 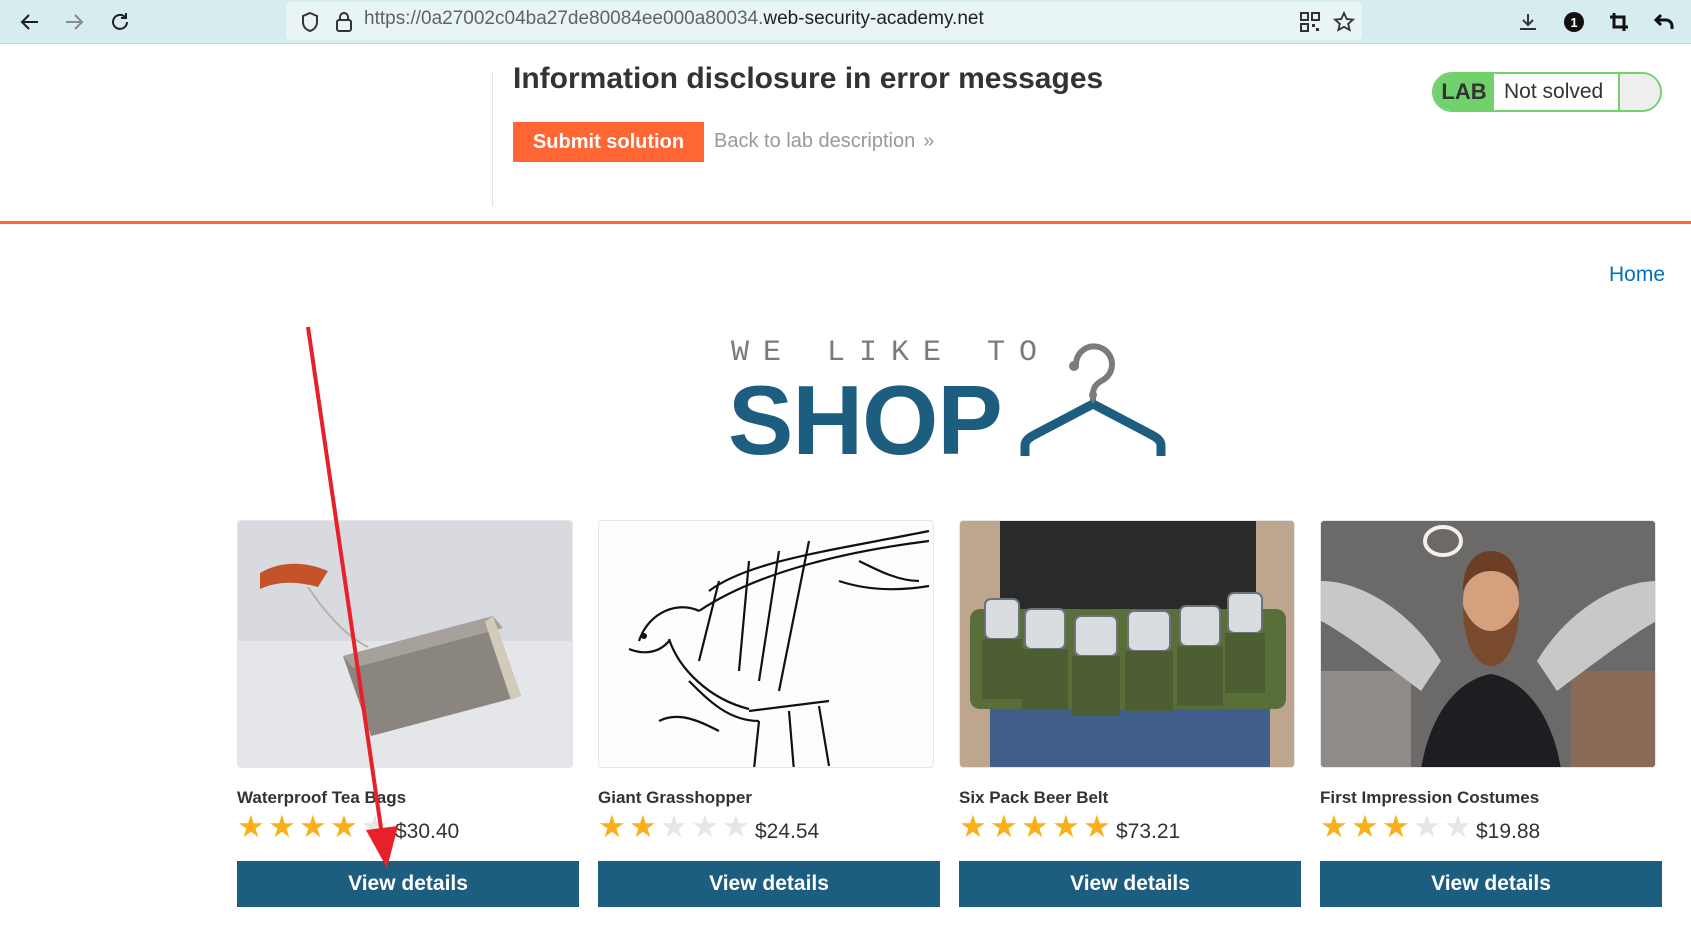 I want to click on undo-arrow-icon, so click(x=1664, y=22).